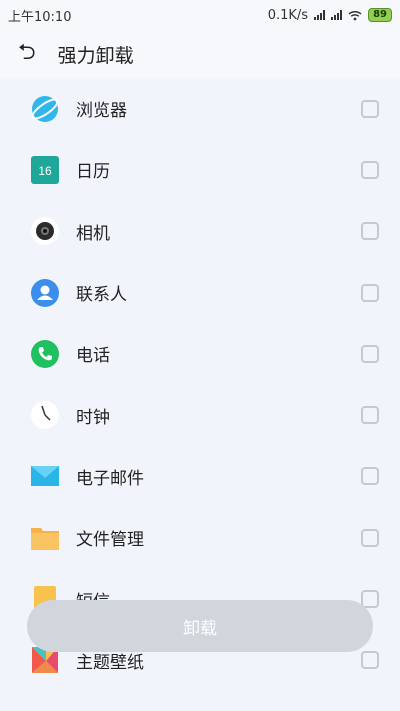 The image size is (400, 711). What do you see at coordinates (45, 354) in the screenshot?
I see `phone-icon` at bounding box center [45, 354].